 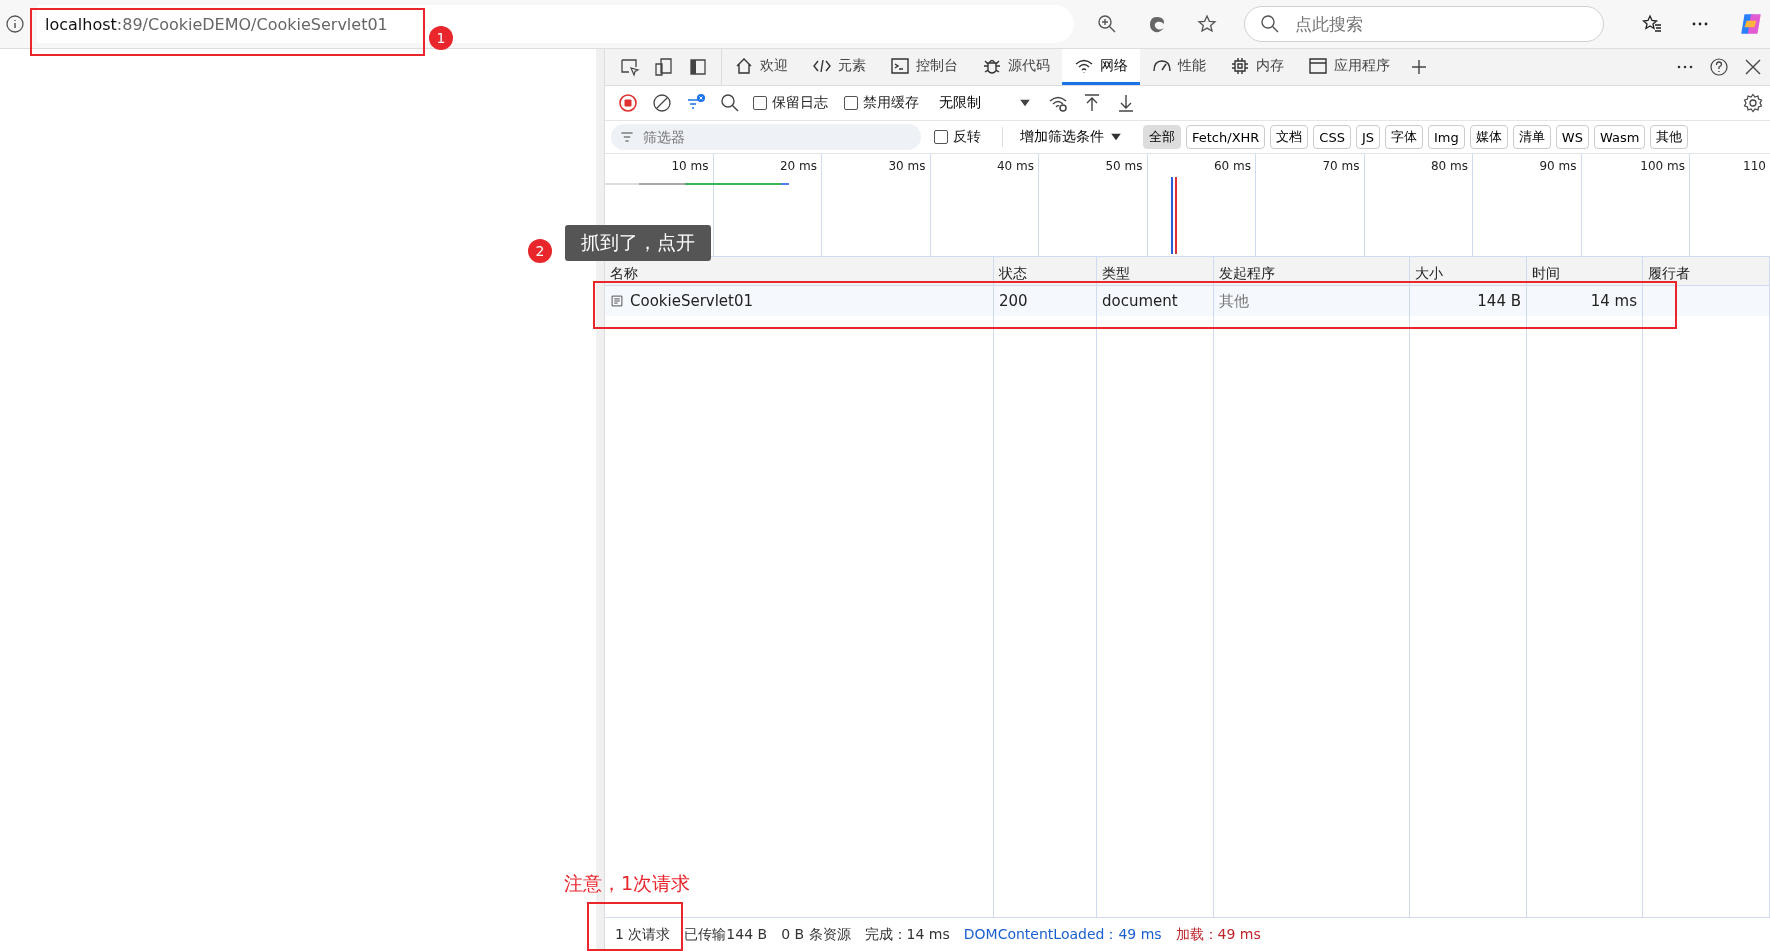 What do you see at coordinates (1753, 67) in the screenshot?
I see `close-icon` at bounding box center [1753, 67].